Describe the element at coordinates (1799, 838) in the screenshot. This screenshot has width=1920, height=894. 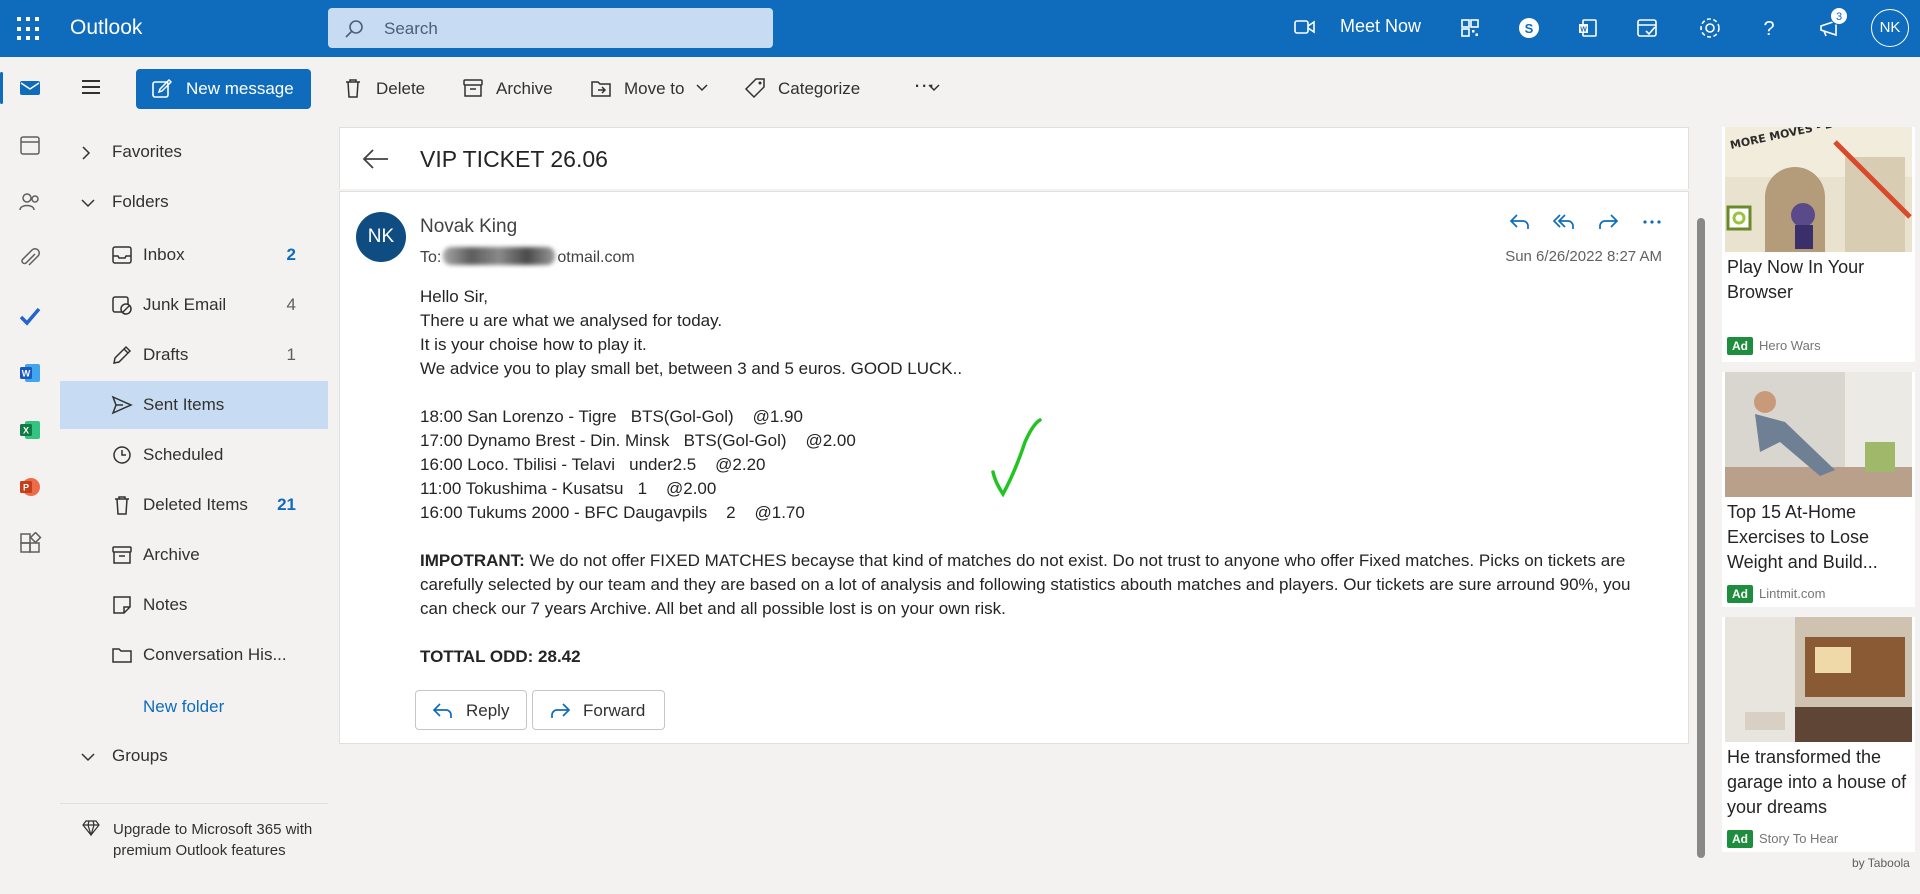
I see `ad-source-name: Story To Hear` at that location.